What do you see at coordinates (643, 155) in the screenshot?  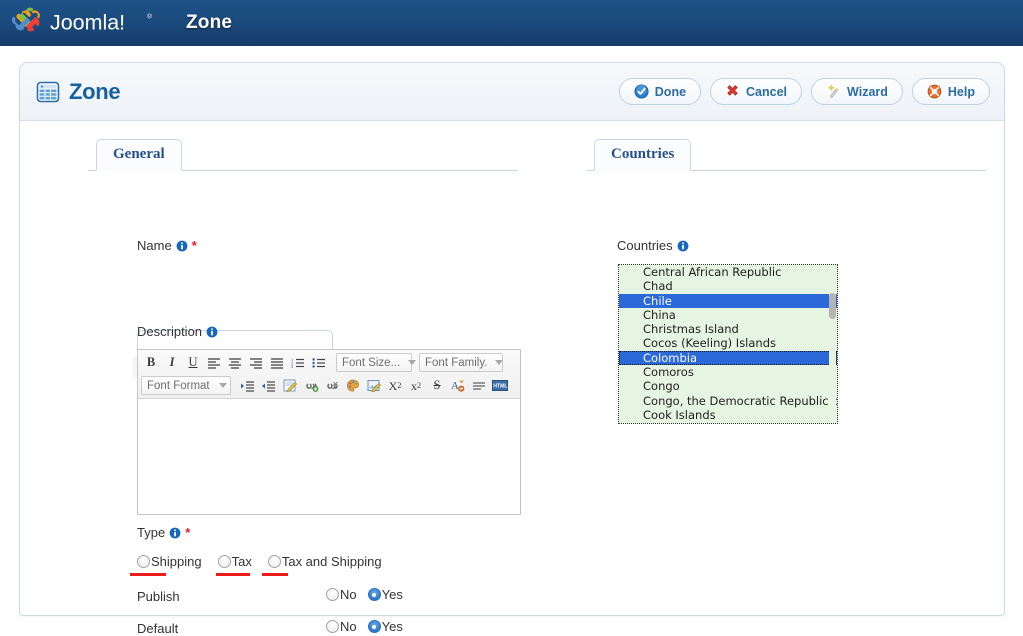 I see `tab-countries: Countries` at bounding box center [643, 155].